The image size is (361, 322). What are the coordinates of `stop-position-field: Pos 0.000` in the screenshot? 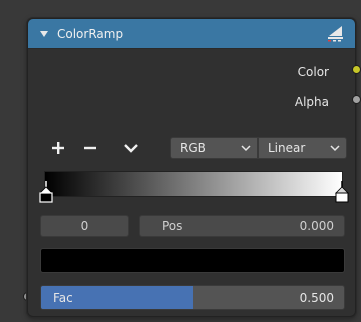 It's located at (242, 226).